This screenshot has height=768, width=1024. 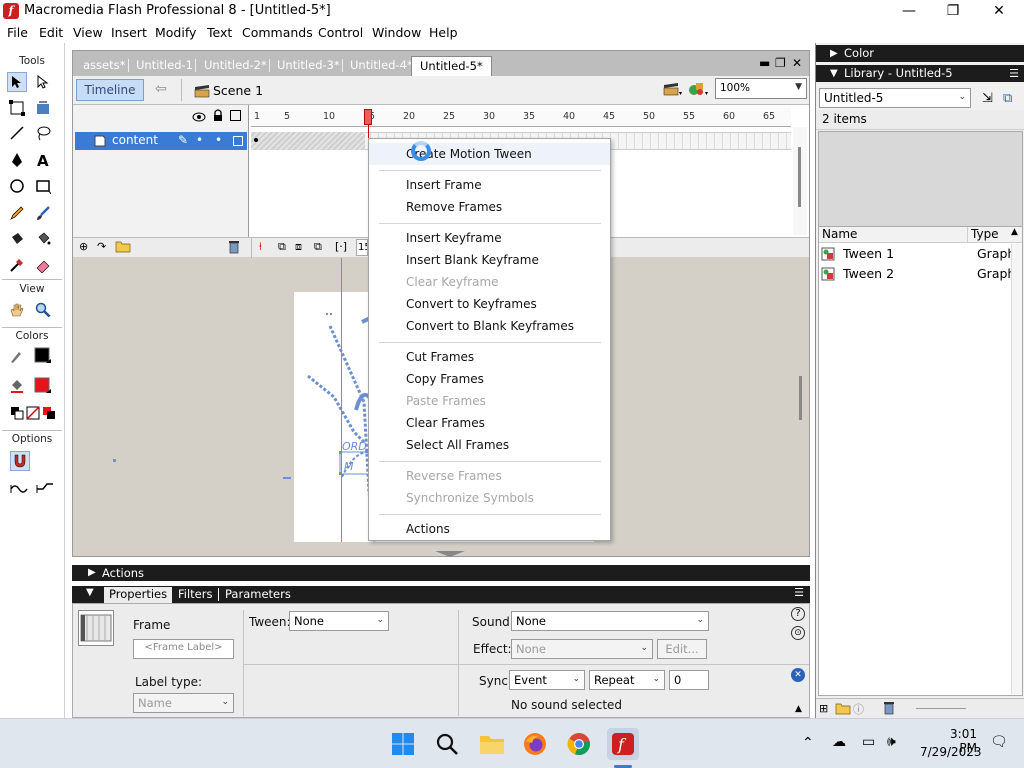 What do you see at coordinates (43, 386) in the screenshot?
I see `fill-color-swatch` at bounding box center [43, 386].